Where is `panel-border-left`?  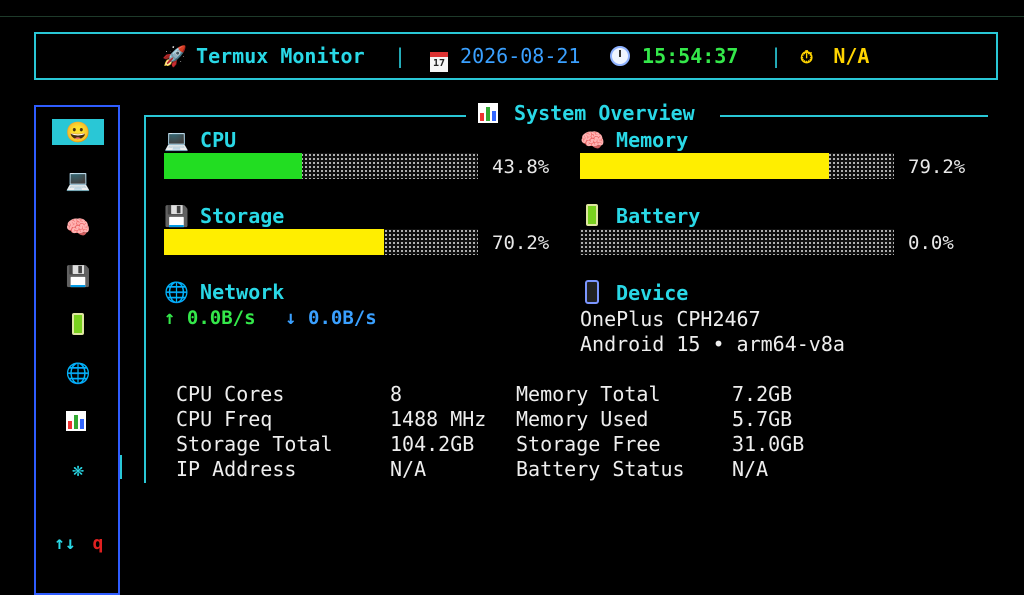
panel-border-left is located at coordinates (145, 299).